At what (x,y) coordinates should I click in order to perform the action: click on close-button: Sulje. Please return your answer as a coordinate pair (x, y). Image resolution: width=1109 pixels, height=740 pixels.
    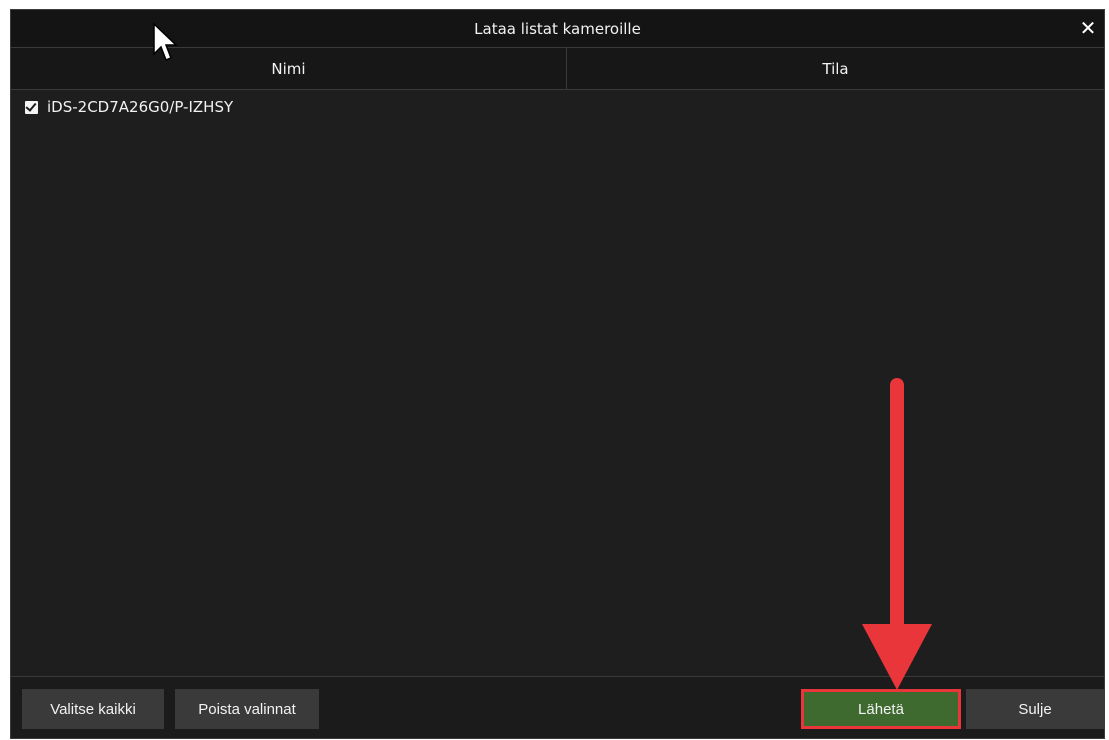
    Looking at the image, I should click on (1035, 709).